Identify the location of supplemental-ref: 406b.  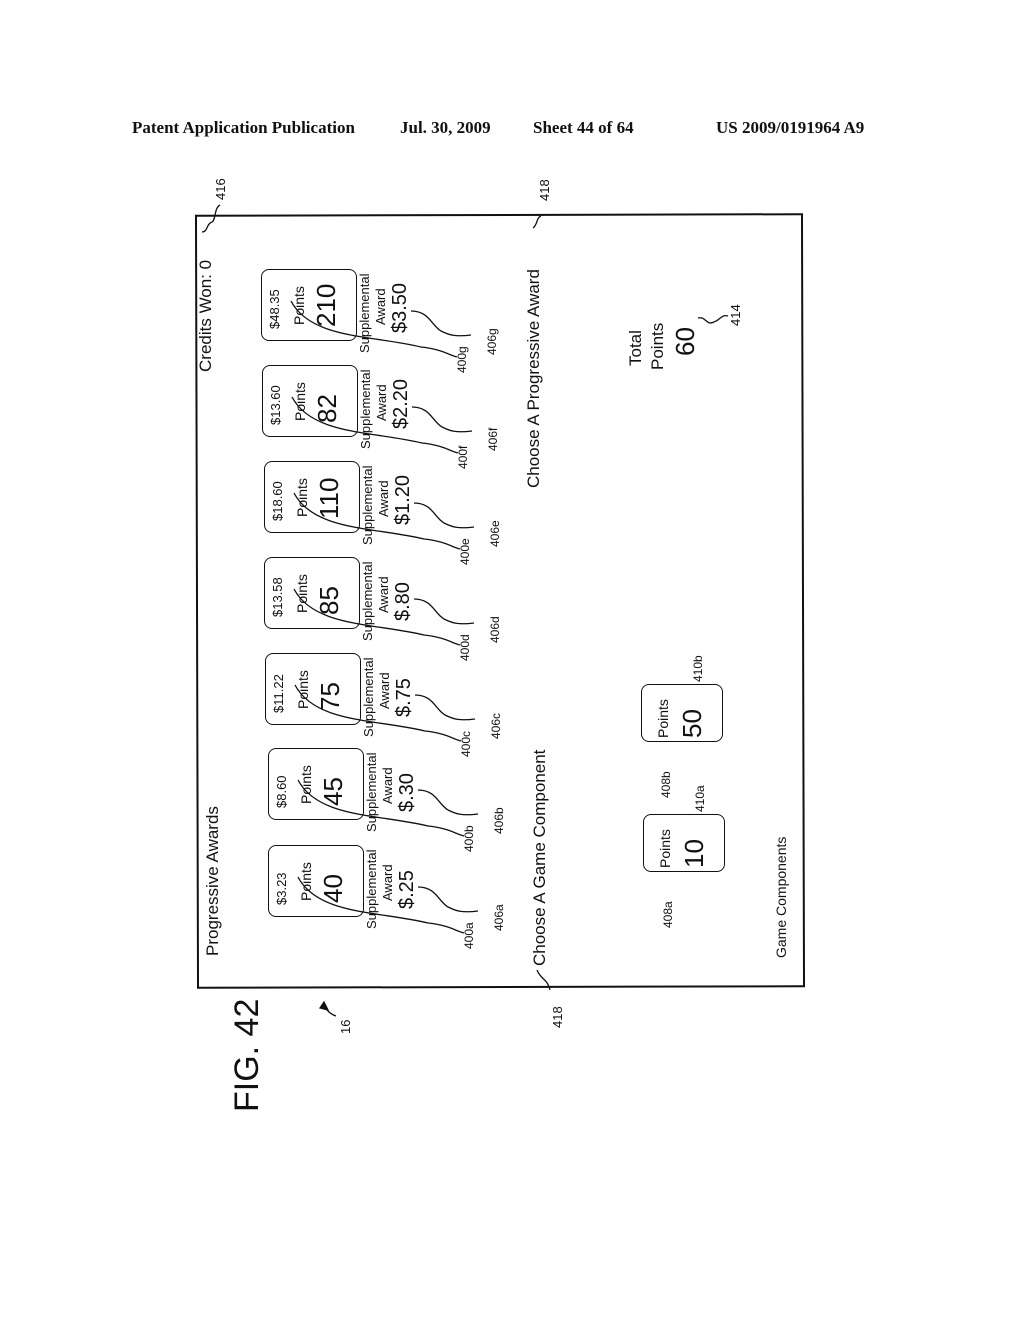
(499, 820).